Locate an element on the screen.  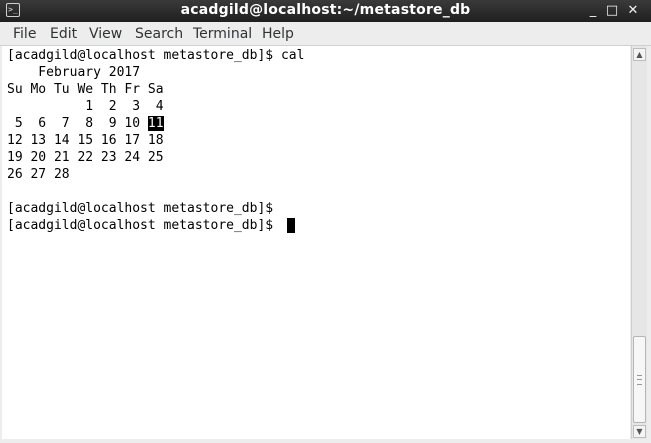
calendar-weekdays: Su Mo Tu We Th Fr Sa is located at coordinates (85, 89).